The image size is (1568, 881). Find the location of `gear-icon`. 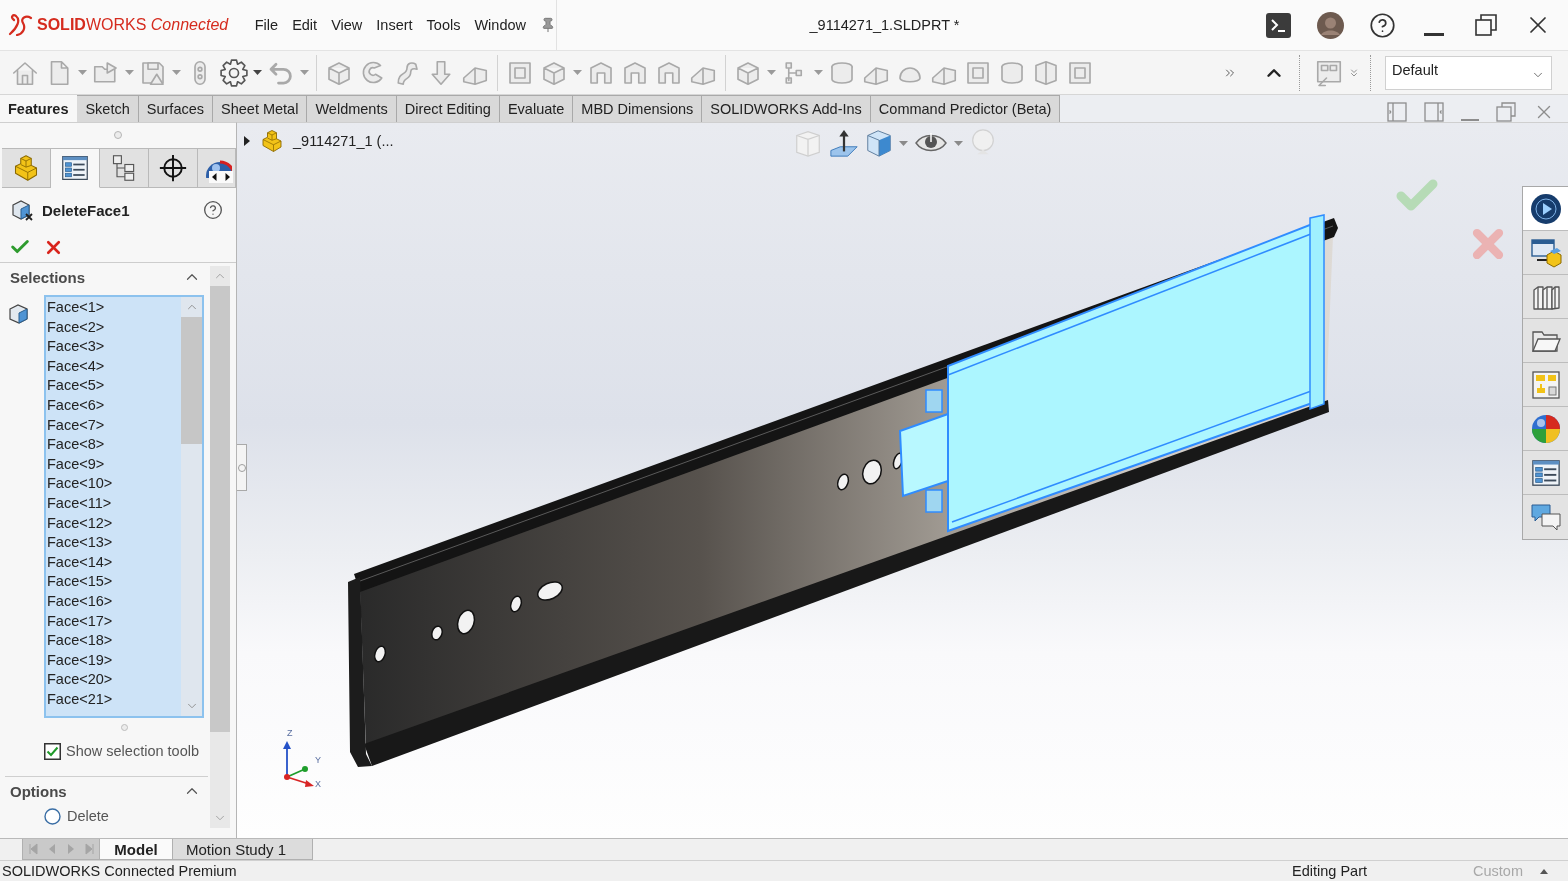

gear-icon is located at coordinates (234, 72).